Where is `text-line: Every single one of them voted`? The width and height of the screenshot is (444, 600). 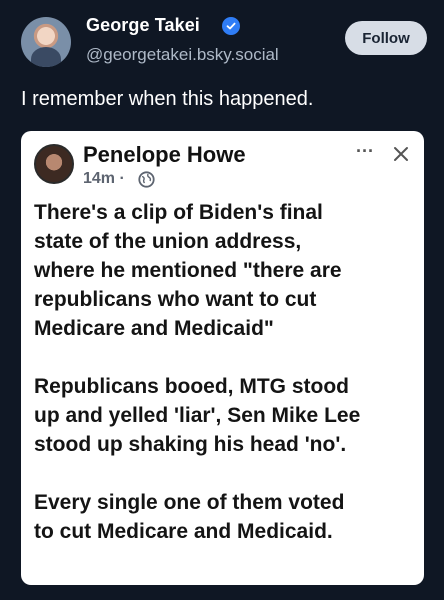 text-line: Every single one of them voted is located at coordinates (189, 502).